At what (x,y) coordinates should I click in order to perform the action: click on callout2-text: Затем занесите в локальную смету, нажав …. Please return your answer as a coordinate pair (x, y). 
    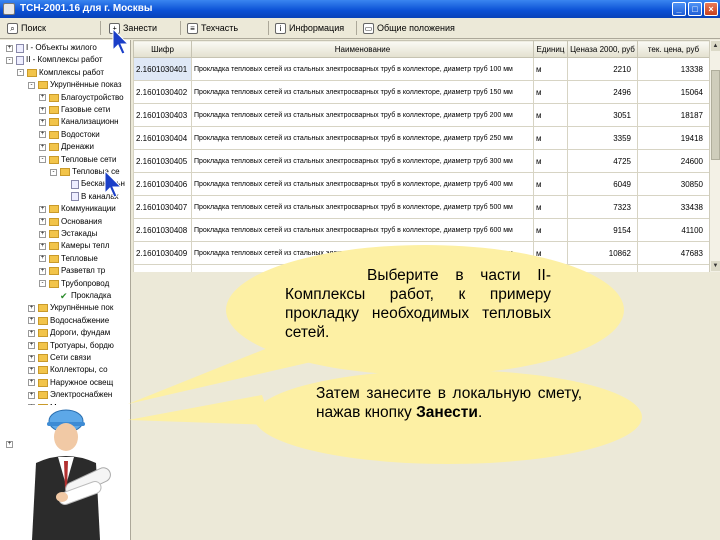
    Looking at the image, I should click on (449, 403).